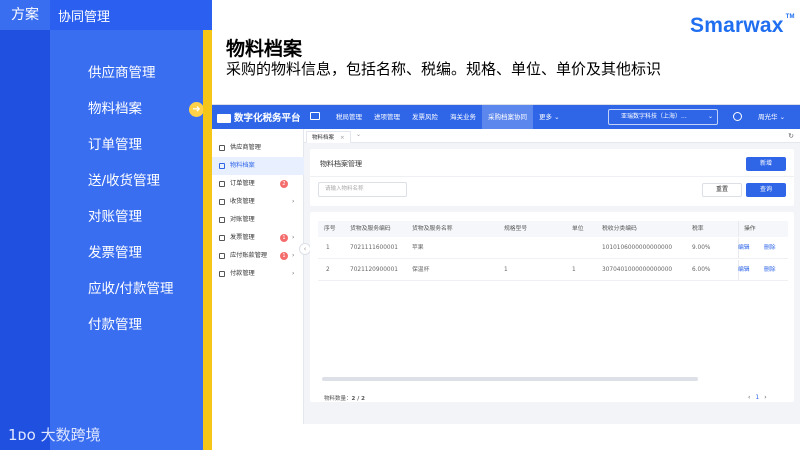 This screenshot has height=450, width=800. I want to click on app-name: 数字化税务平台, so click(267, 118).